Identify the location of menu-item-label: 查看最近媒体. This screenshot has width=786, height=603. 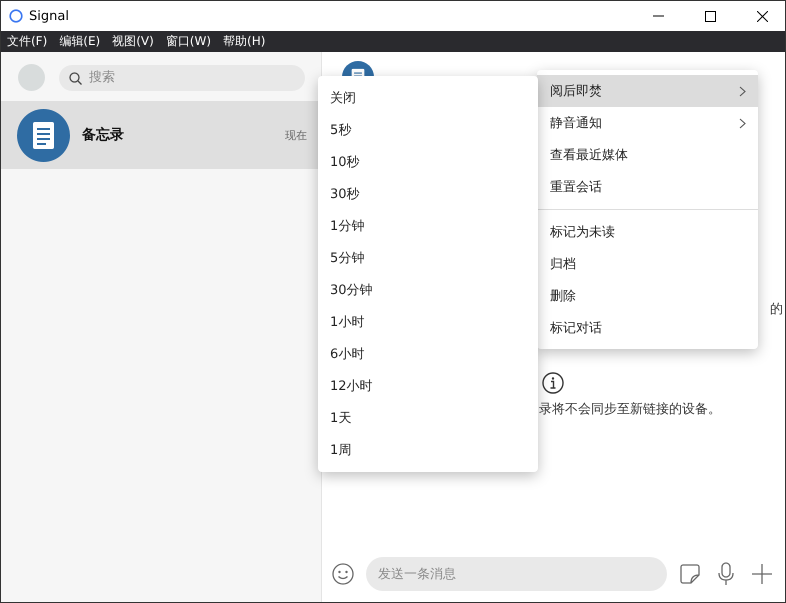
(589, 155).